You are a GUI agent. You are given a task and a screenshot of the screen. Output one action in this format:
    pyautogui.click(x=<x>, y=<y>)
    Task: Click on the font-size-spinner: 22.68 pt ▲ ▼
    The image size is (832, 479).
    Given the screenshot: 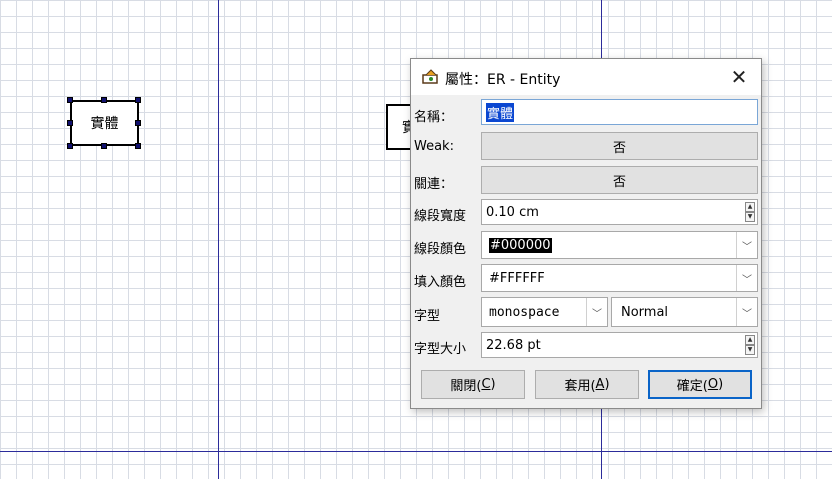 What is the action you would take?
    pyautogui.click(x=619, y=345)
    